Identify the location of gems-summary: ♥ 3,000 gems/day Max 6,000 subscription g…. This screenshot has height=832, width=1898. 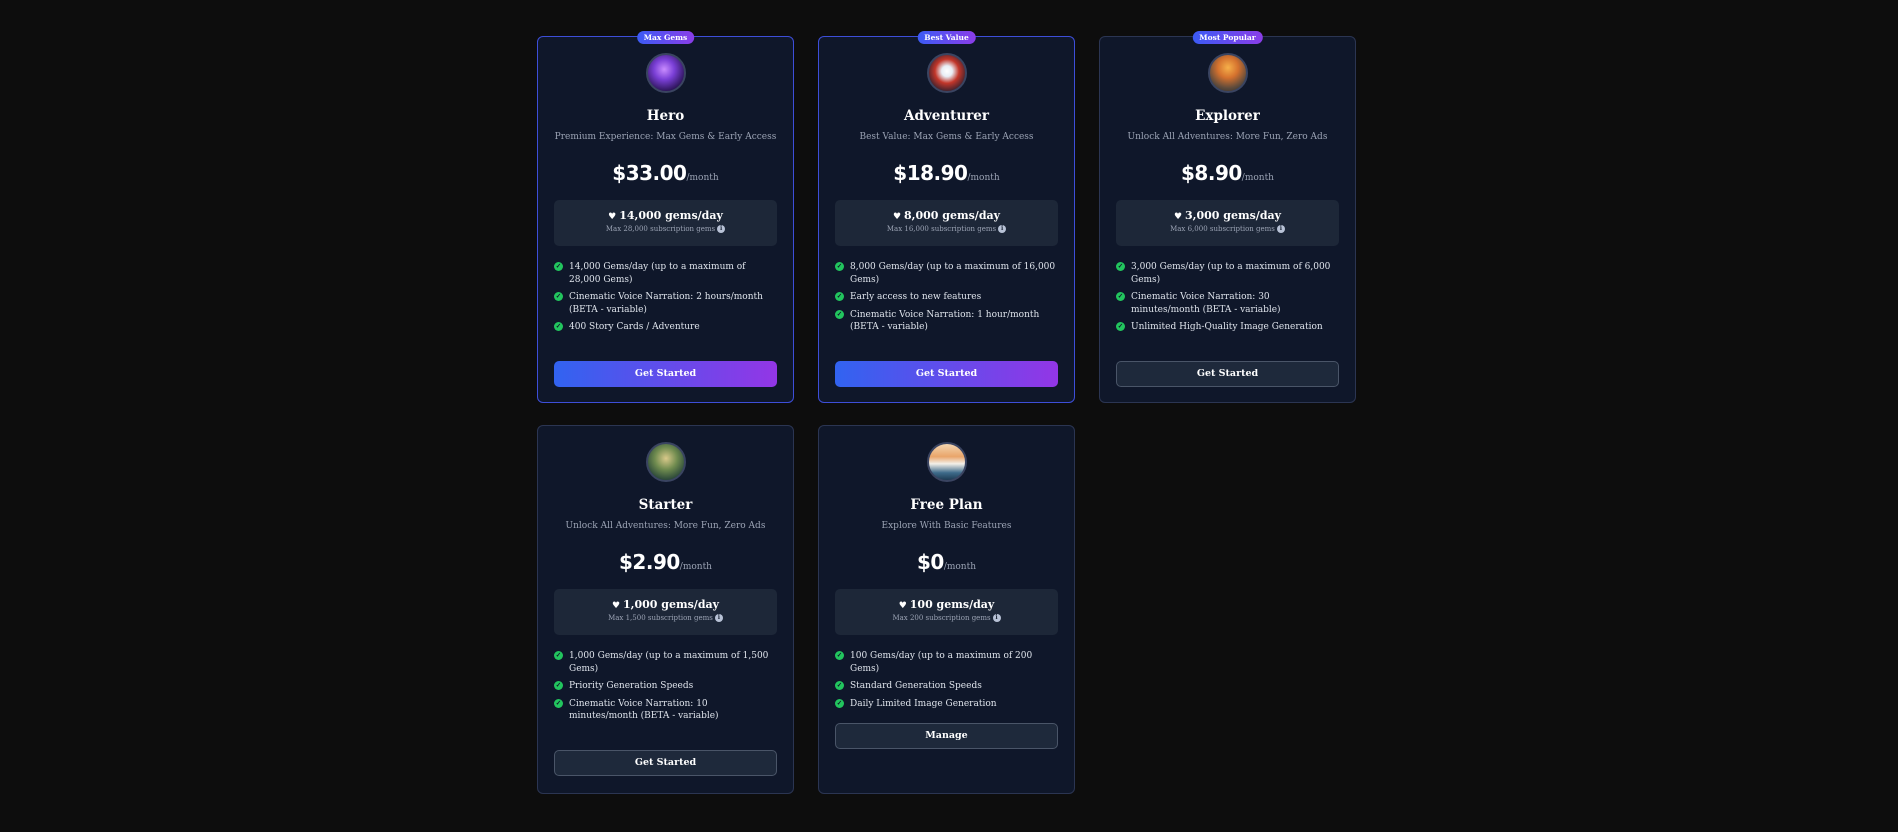
(1227, 223).